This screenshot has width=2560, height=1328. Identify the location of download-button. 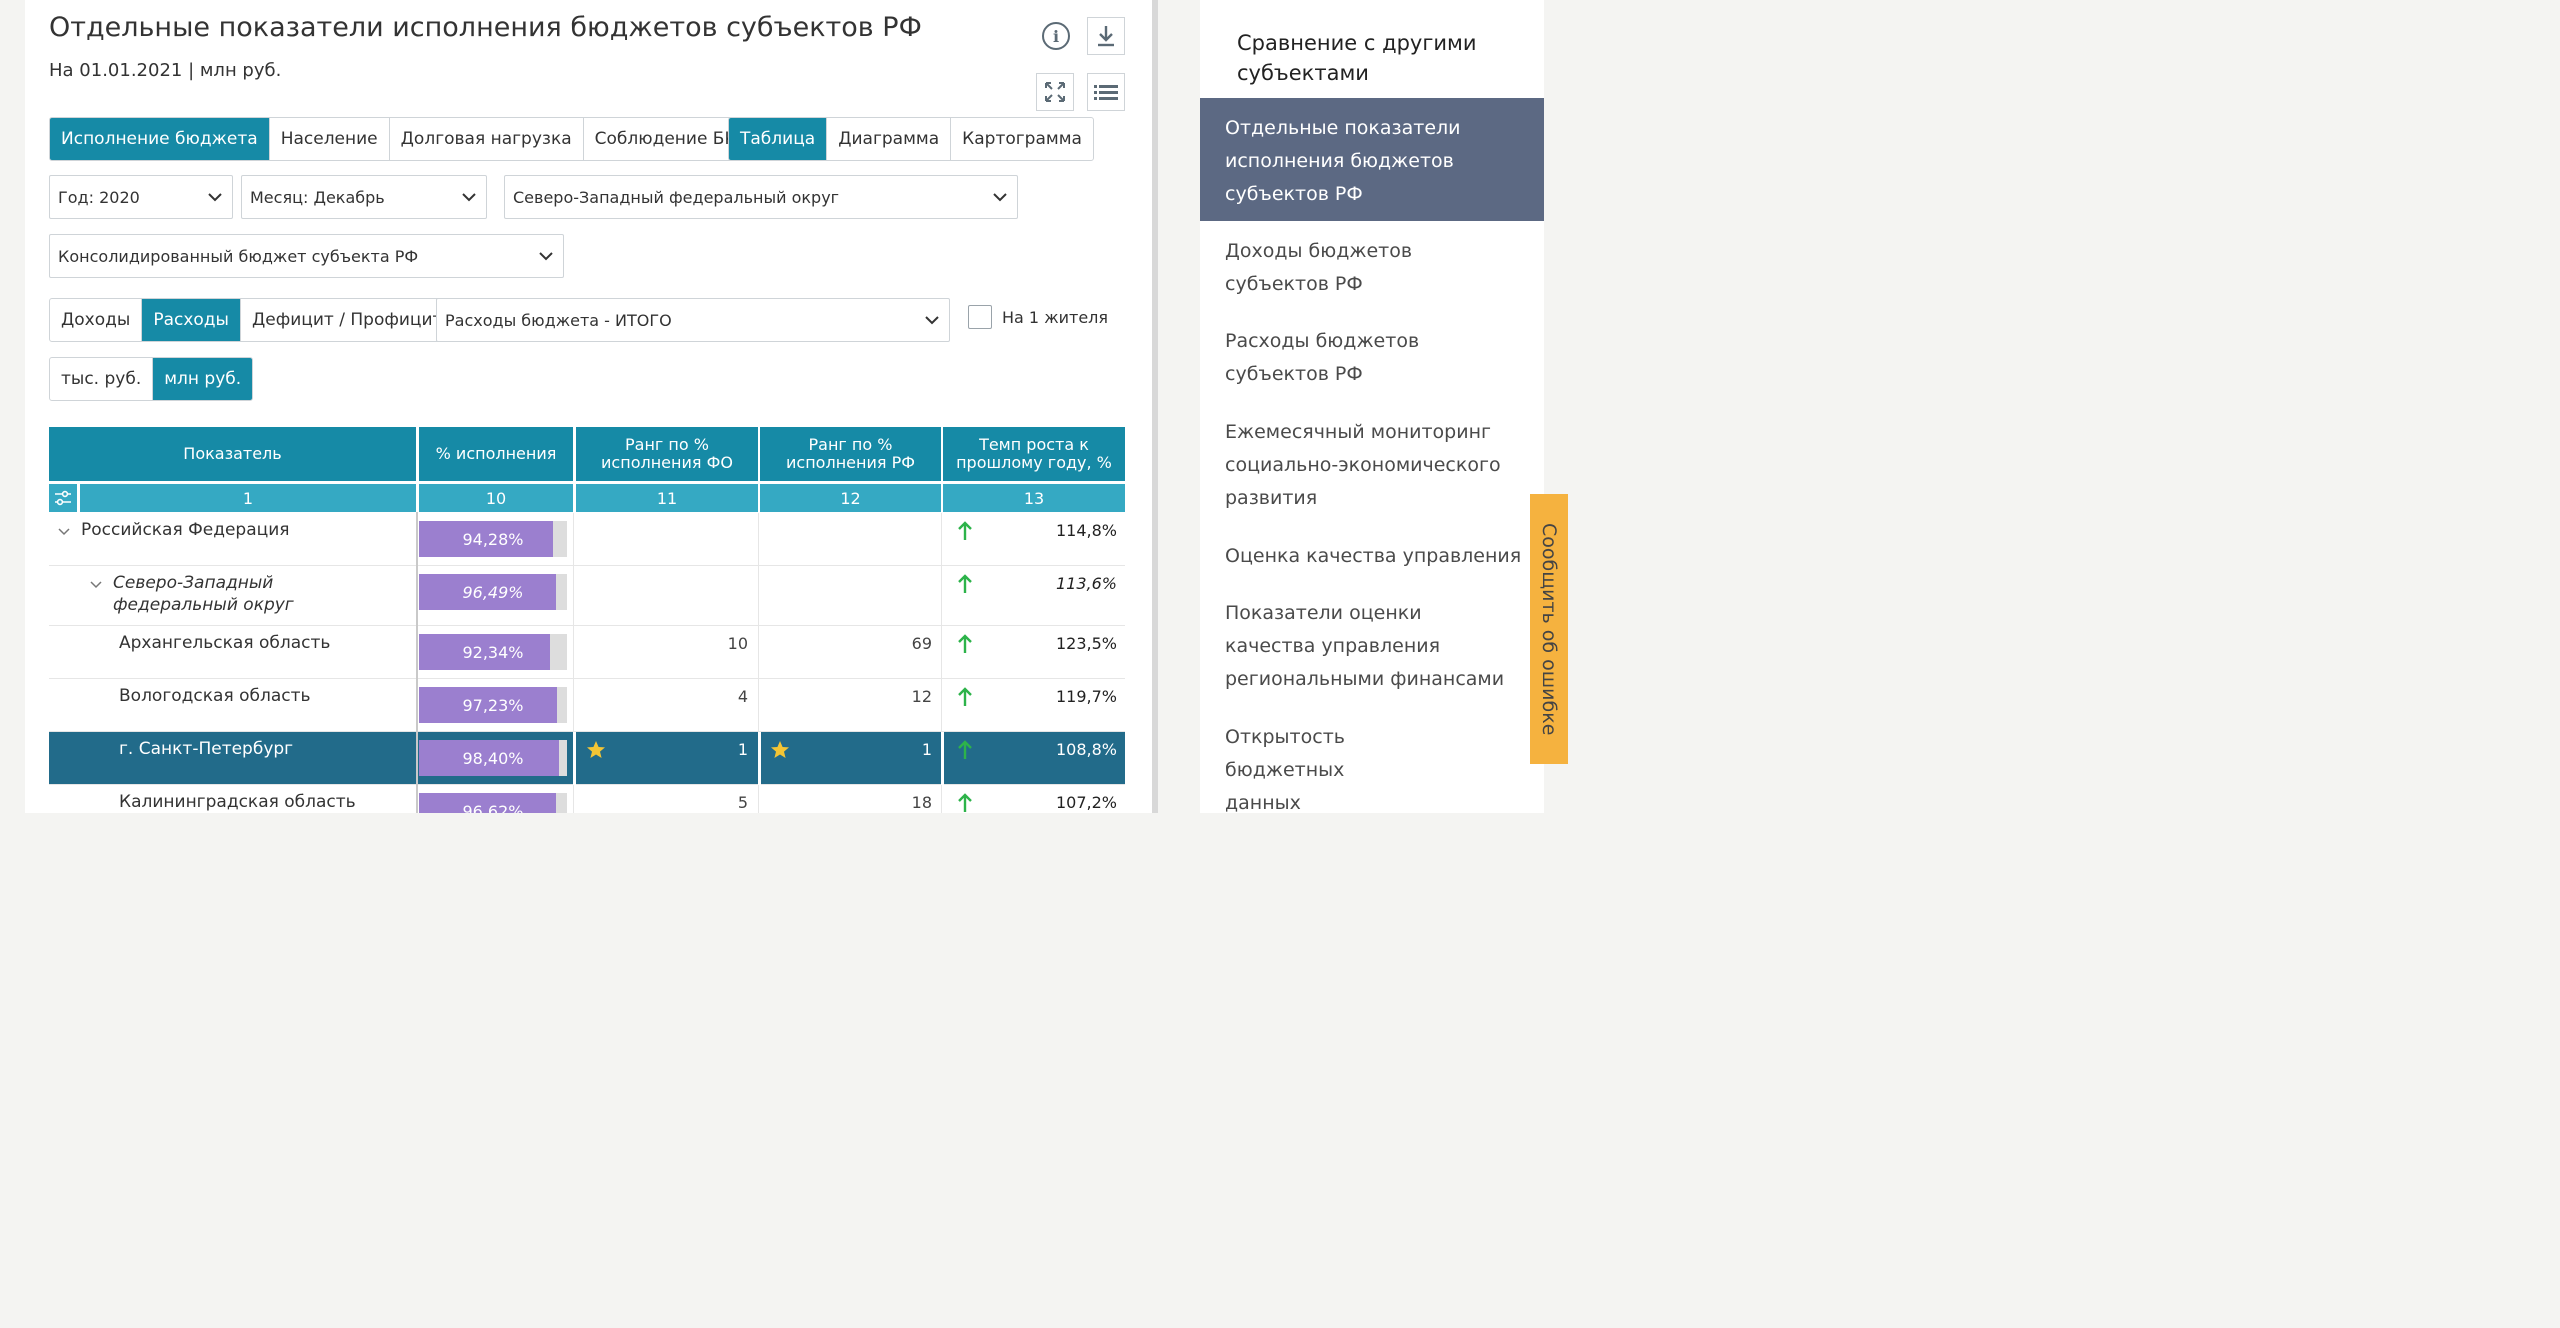
(1106, 36).